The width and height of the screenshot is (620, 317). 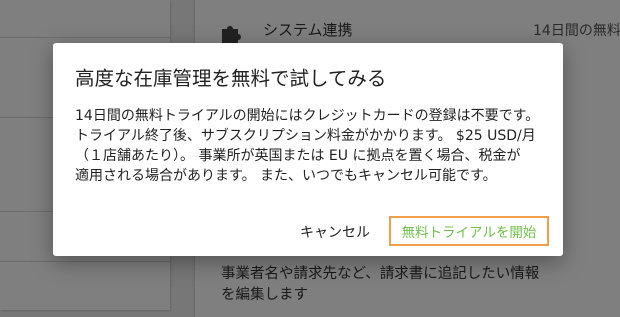 What do you see at coordinates (335, 232) in the screenshot?
I see `cancel-button: キャンセル` at bounding box center [335, 232].